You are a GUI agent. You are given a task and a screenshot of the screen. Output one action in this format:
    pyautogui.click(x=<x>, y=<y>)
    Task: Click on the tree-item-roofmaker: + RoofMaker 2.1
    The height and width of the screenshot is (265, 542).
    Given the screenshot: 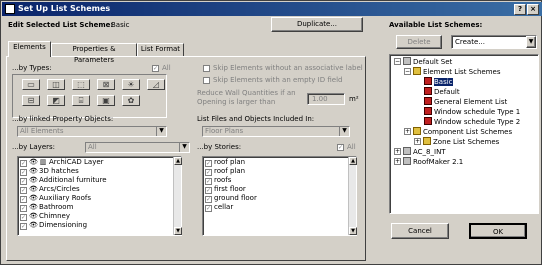 What is the action you would take?
    pyautogui.click(x=428, y=161)
    